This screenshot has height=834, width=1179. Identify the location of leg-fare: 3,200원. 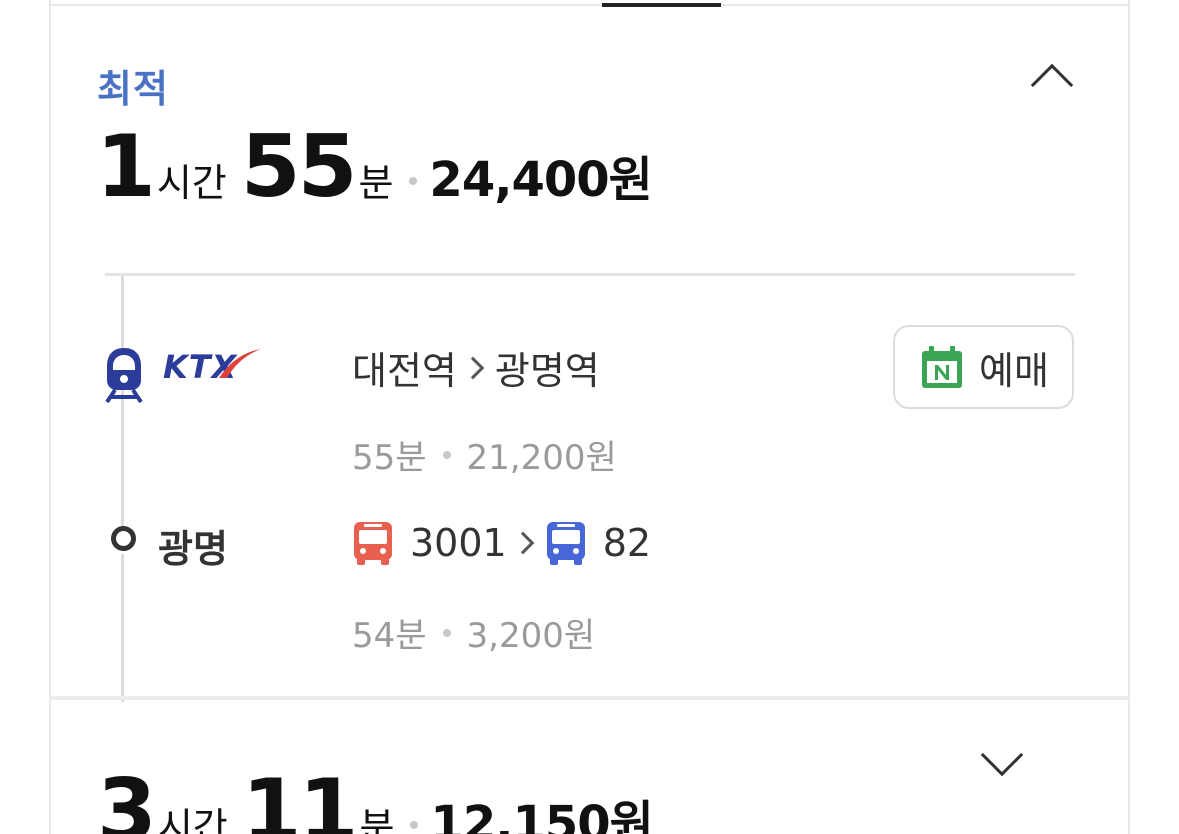
(531, 636).